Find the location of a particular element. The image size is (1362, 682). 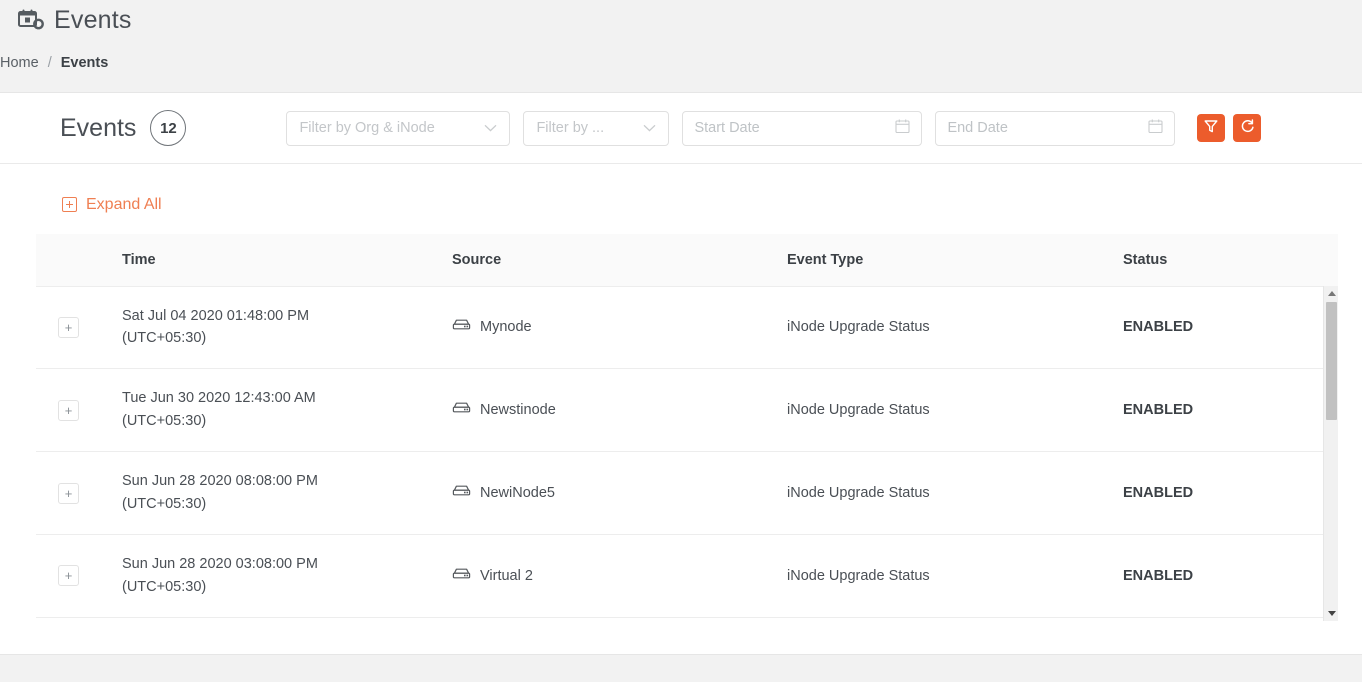

plus-square-icon is located at coordinates (69, 204).